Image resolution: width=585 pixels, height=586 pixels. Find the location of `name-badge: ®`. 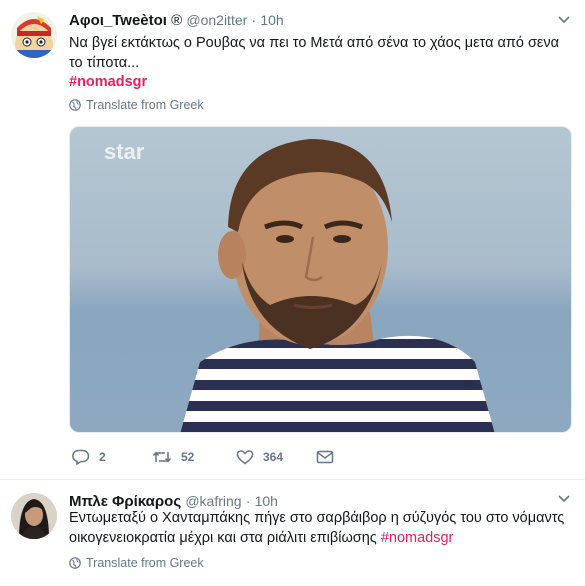

name-badge: ® is located at coordinates (177, 20).